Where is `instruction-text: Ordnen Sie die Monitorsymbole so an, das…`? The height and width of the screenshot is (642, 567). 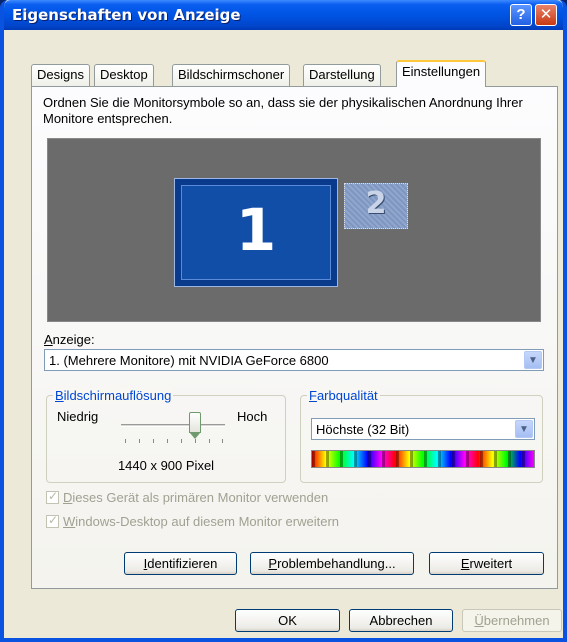
instruction-text: Ordnen Sie die Monitorsymbole so an, das… is located at coordinates (283, 110).